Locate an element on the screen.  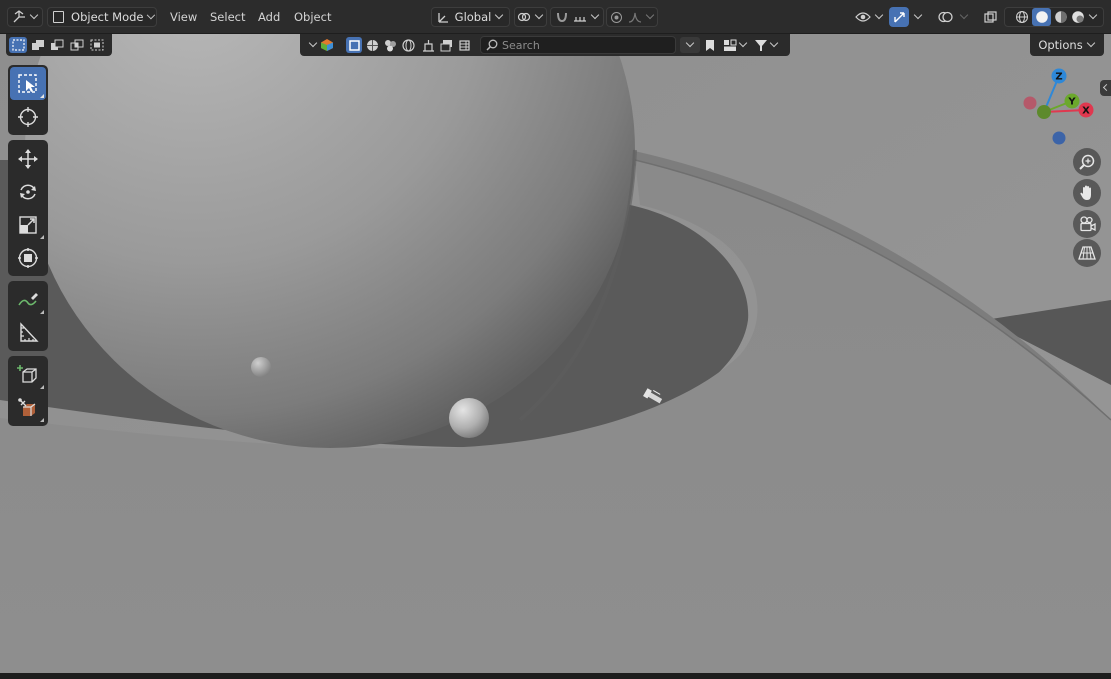
gizmo-options-dropdown is located at coordinates (918, 17).